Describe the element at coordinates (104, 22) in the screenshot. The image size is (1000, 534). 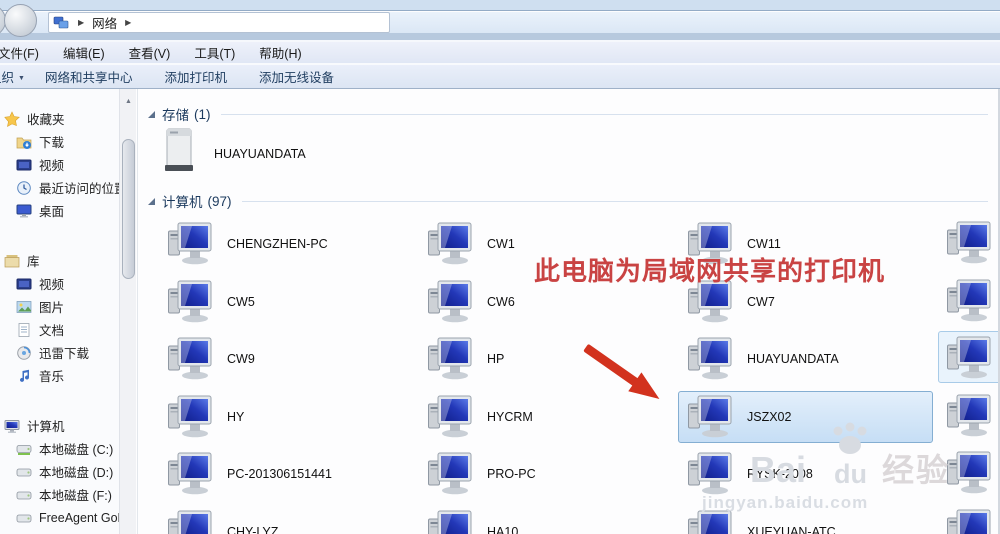
I see `breadcrumb: 网络` at that location.